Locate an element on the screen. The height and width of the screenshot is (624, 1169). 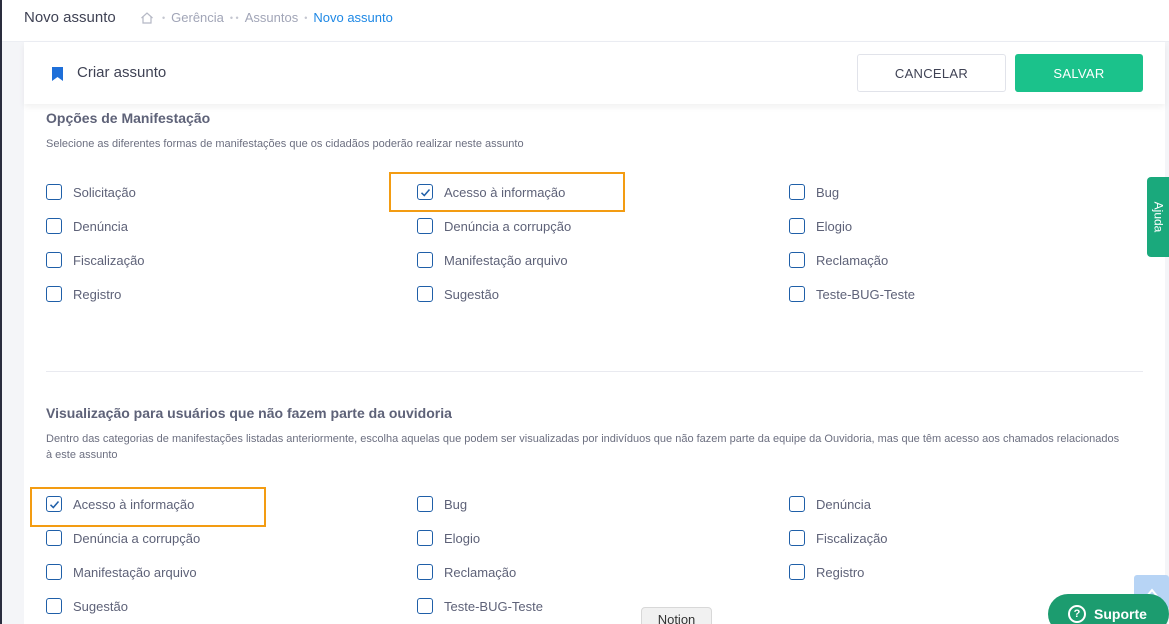
sidebar-edge is located at coordinates (1, 312).